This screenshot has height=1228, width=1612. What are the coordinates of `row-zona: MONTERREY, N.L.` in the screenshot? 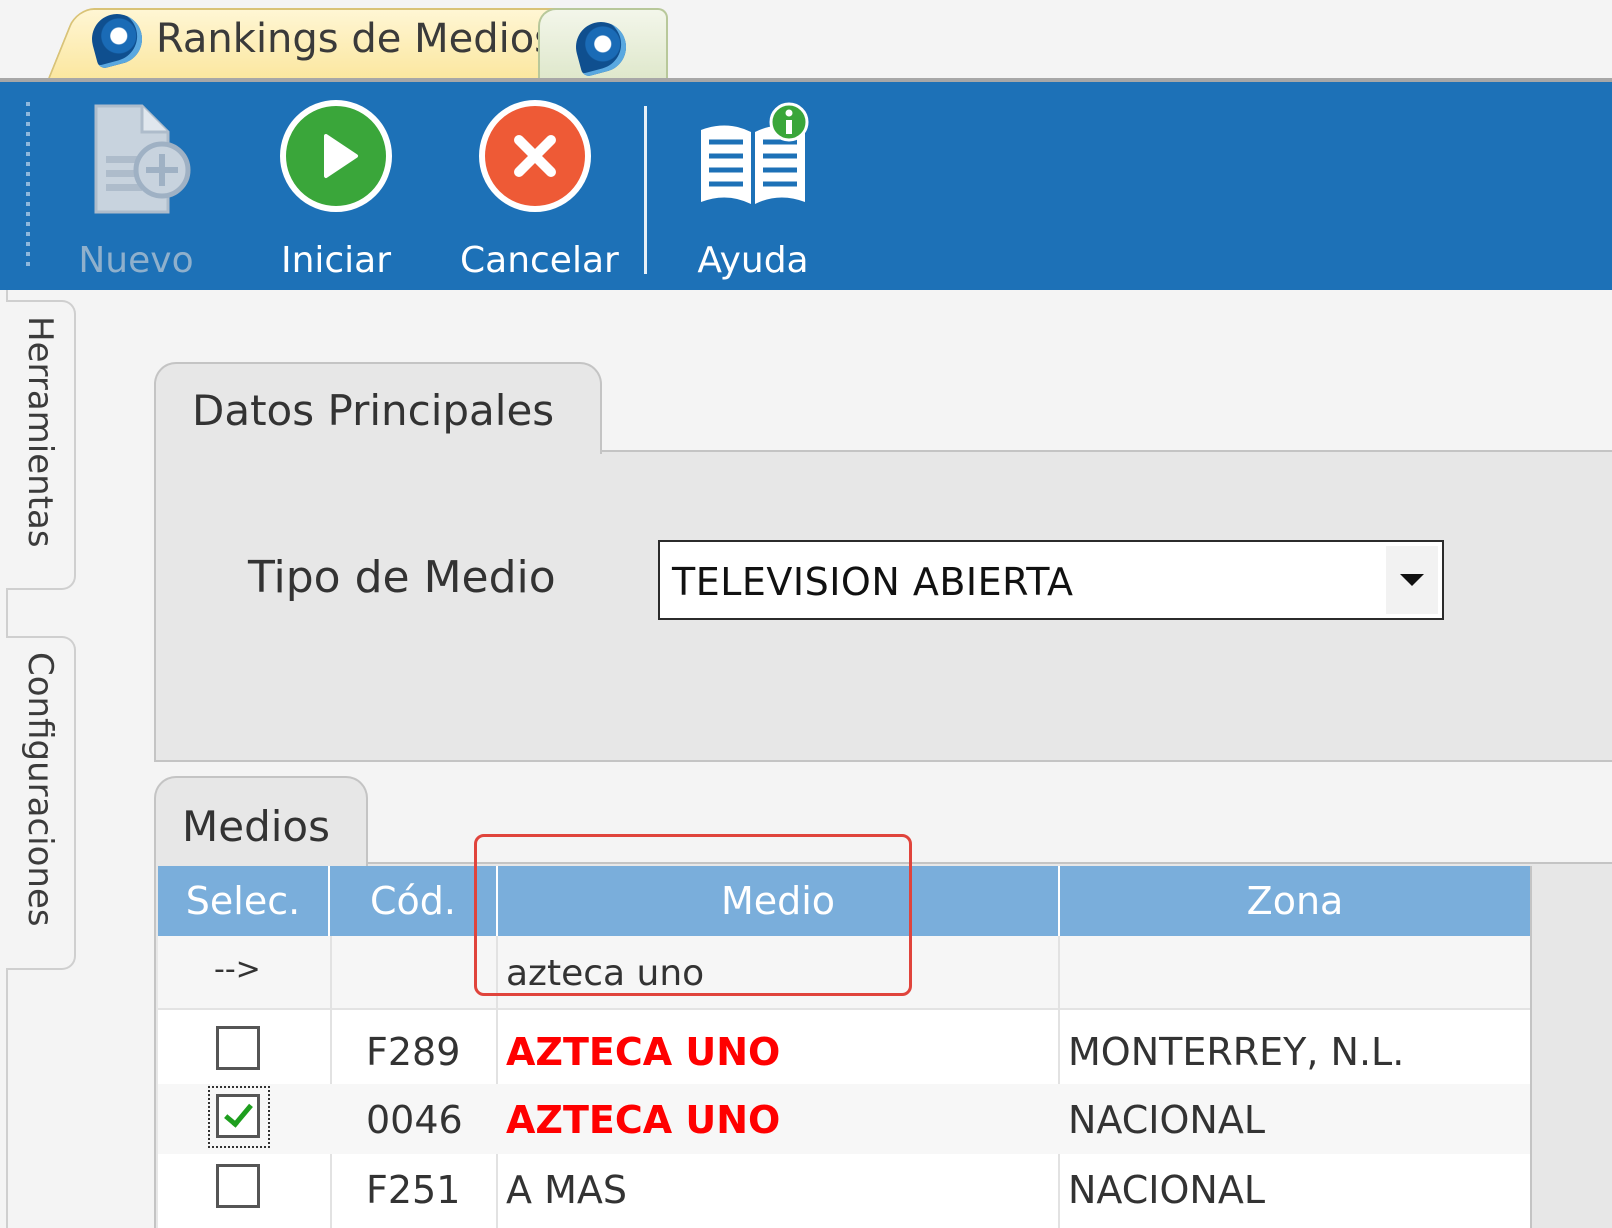 It's located at (1236, 1052).